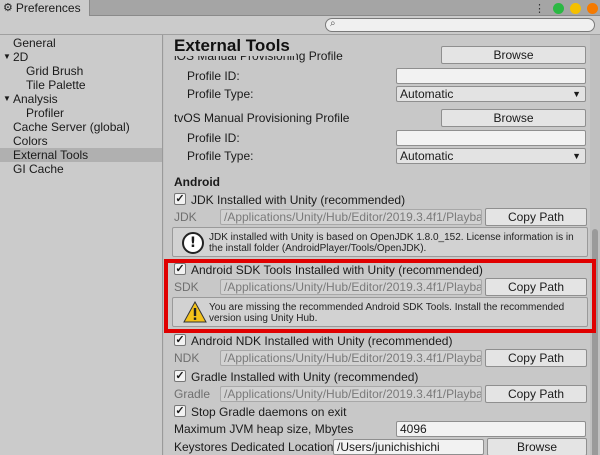  What do you see at coordinates (408, 447) in the screenshot?
I see `keystore-location-input: /Users/junichishichi` at bounding box center [408, 447].